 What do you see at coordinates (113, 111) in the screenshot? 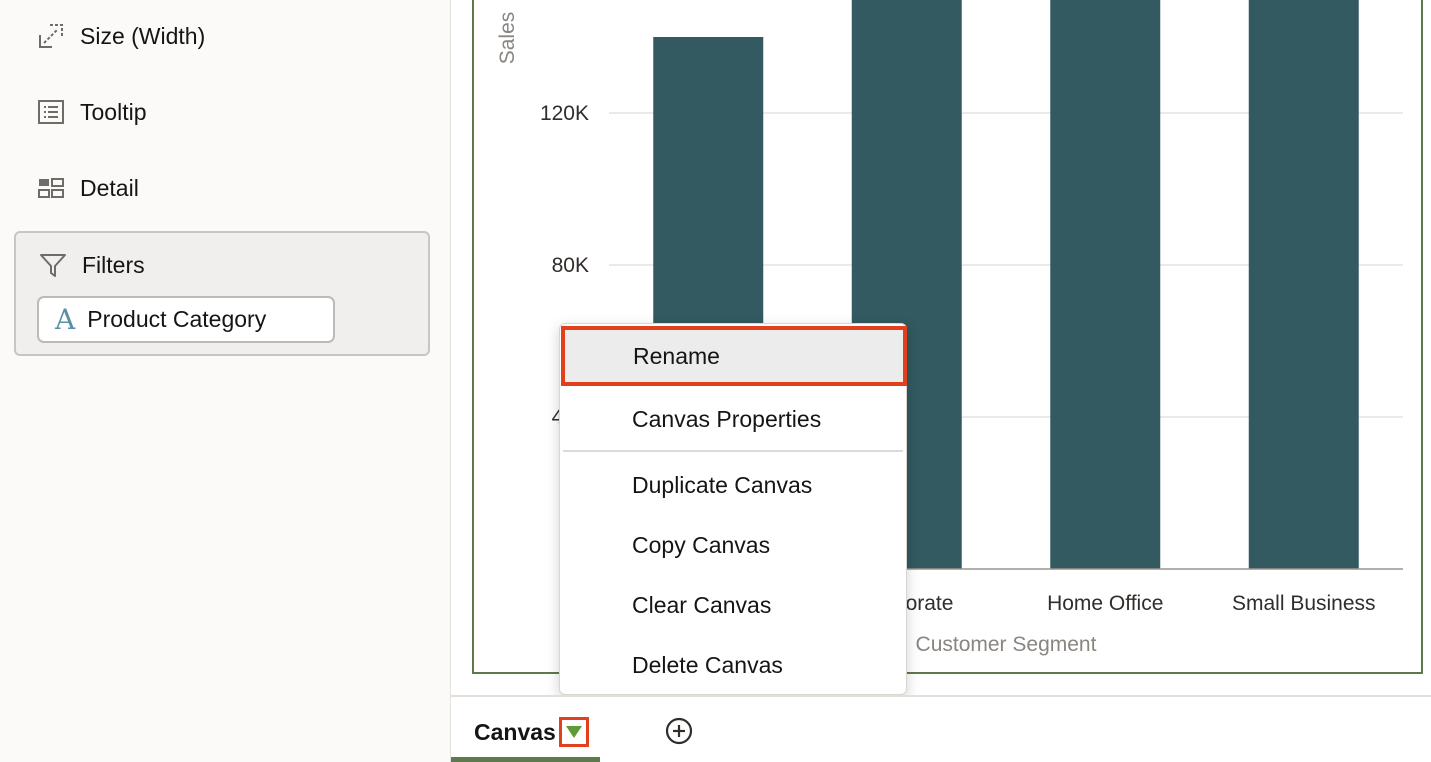
I see `tooltip-label: Tooltip` at bounding box center [113, 111].